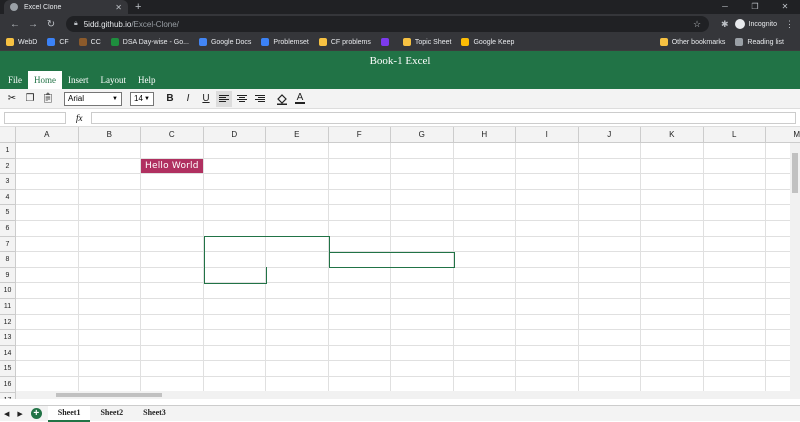 This screenshot has width=800, height=422. What do you see at coordinates (547, 135) in the screenshot?
I see `column-header: I` at bounding box center [547, 135].